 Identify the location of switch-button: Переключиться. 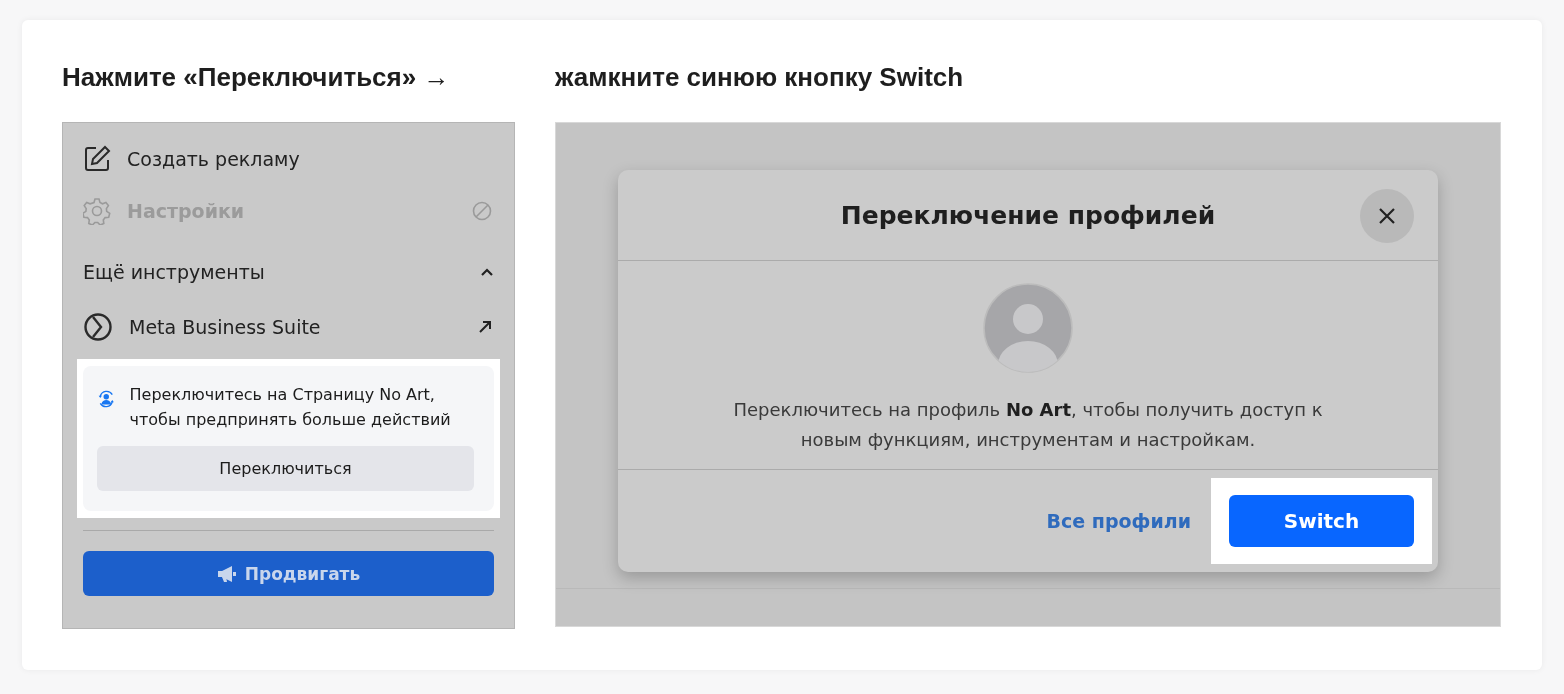
(285, 468).